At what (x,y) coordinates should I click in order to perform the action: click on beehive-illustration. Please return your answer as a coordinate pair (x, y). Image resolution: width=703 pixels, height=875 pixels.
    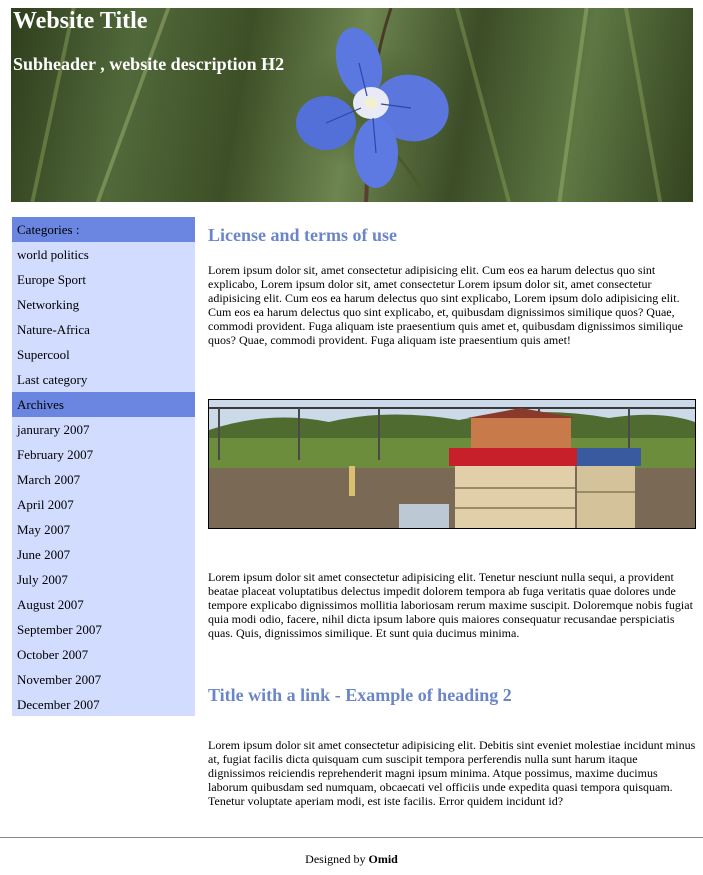
    Looking at the image, I should click on (452, 464).